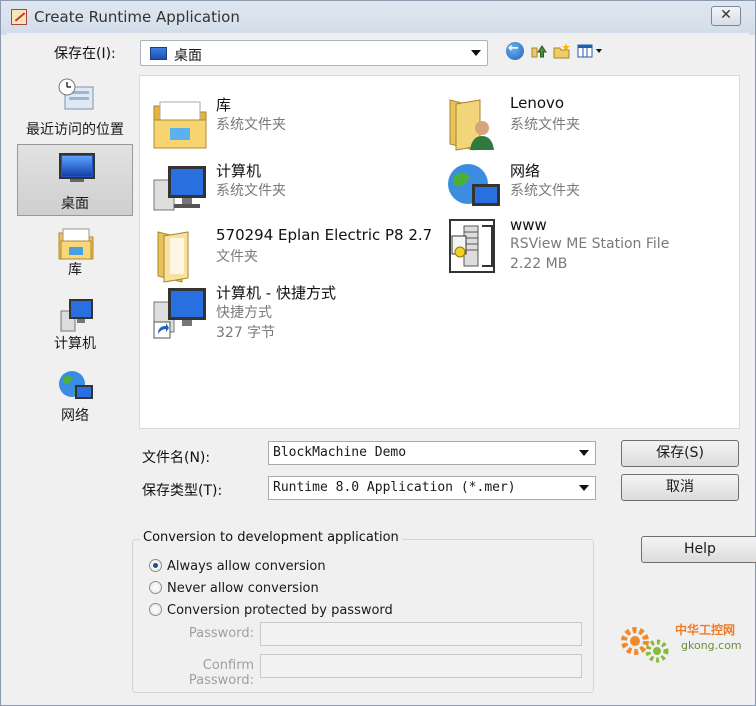  I want to click on radio-password-protected: Conversion protected by password, so click(271, 610).